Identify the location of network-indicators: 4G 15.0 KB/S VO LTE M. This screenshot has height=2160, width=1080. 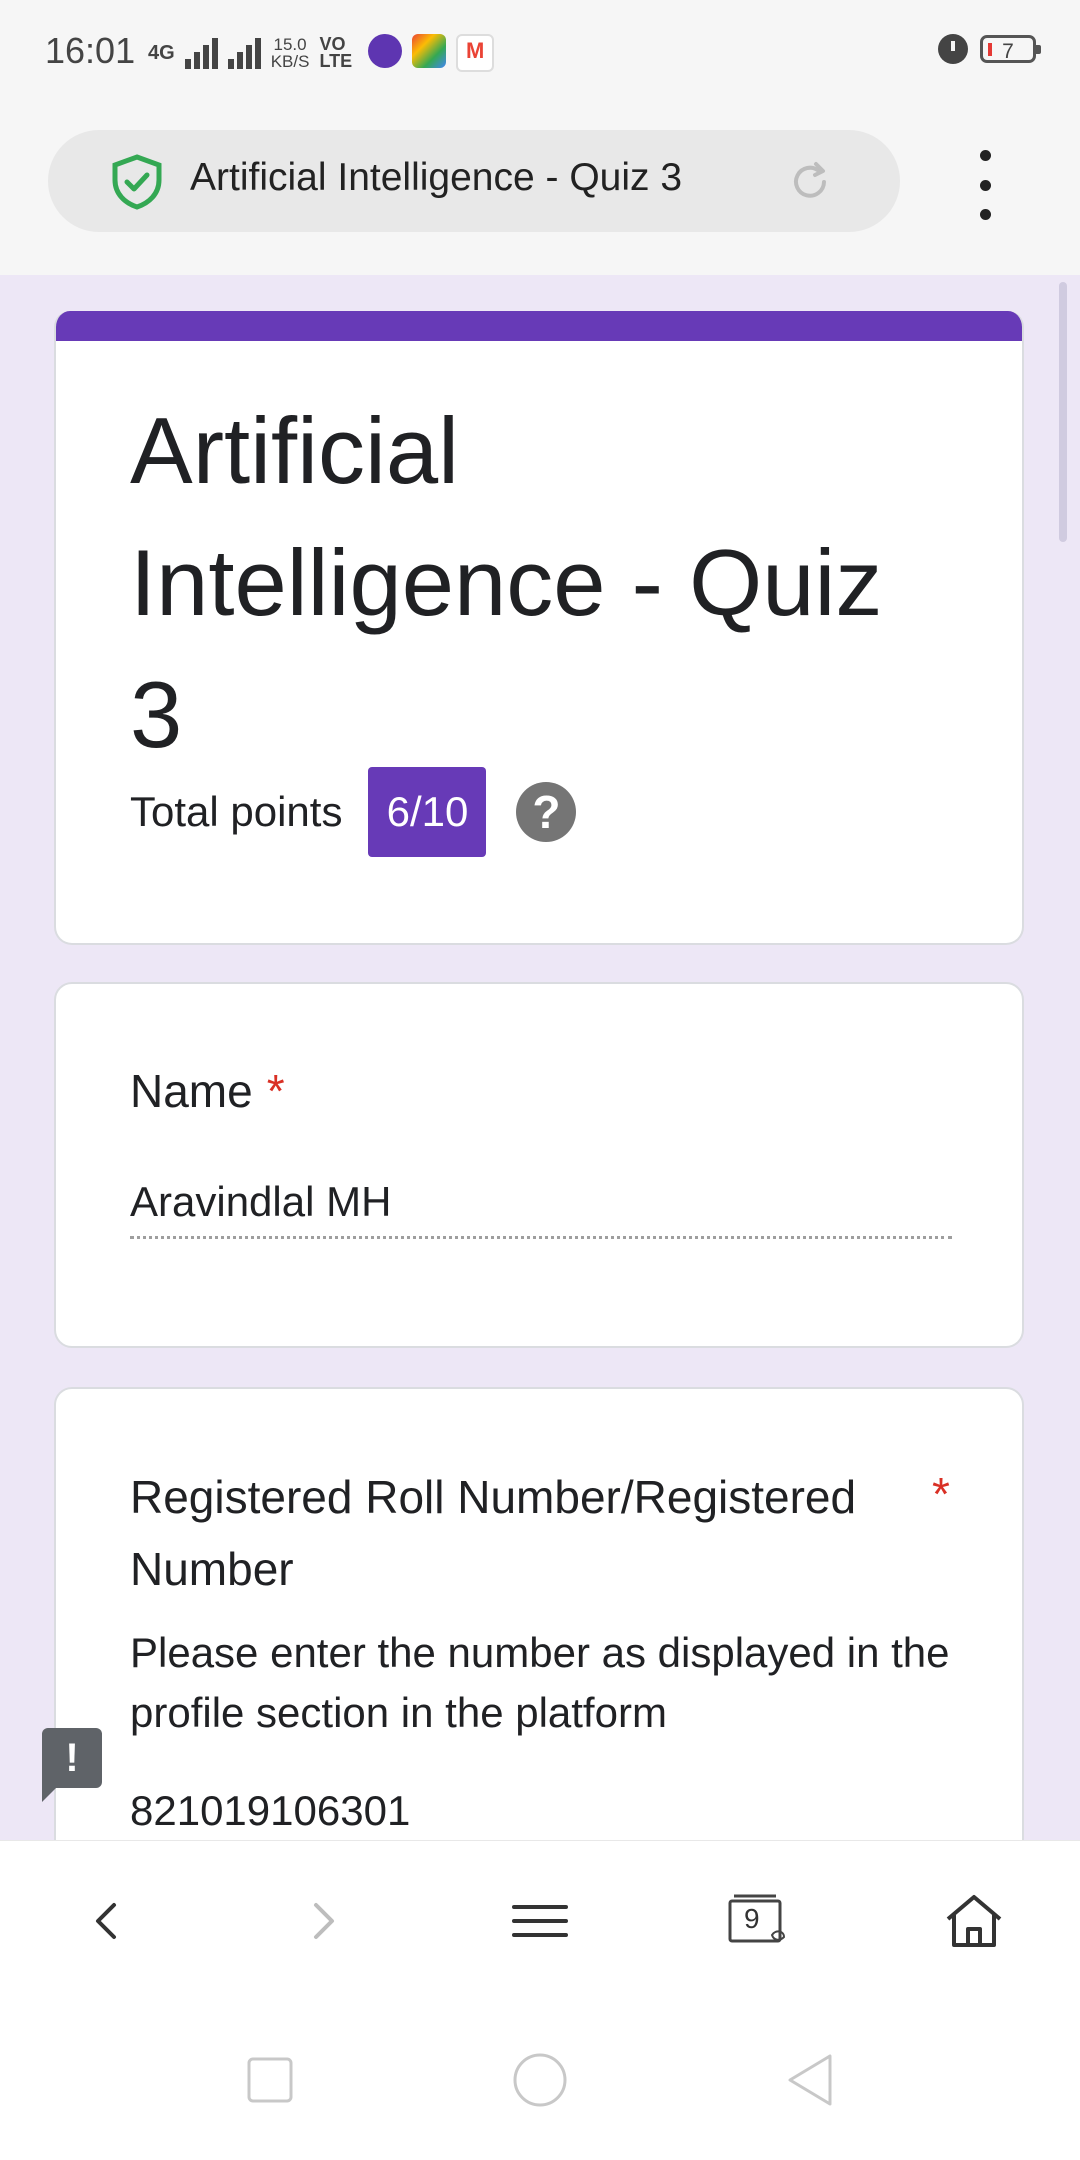
(321, 53).